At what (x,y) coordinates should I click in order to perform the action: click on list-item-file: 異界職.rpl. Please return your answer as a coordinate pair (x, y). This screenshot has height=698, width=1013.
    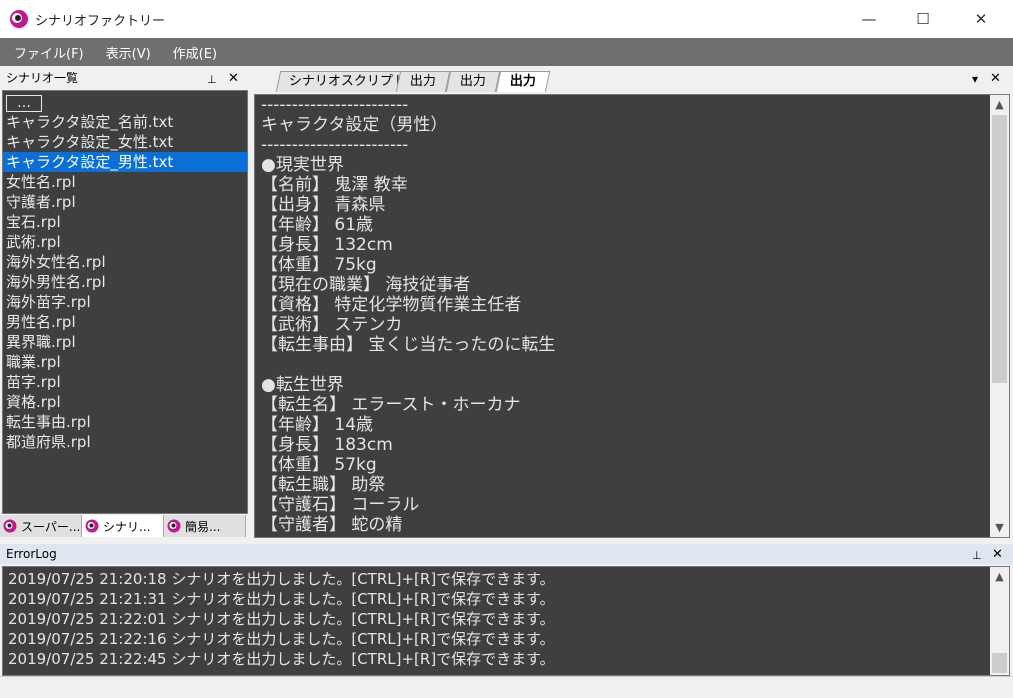
    Looking at the image, I should click on (125, 342).